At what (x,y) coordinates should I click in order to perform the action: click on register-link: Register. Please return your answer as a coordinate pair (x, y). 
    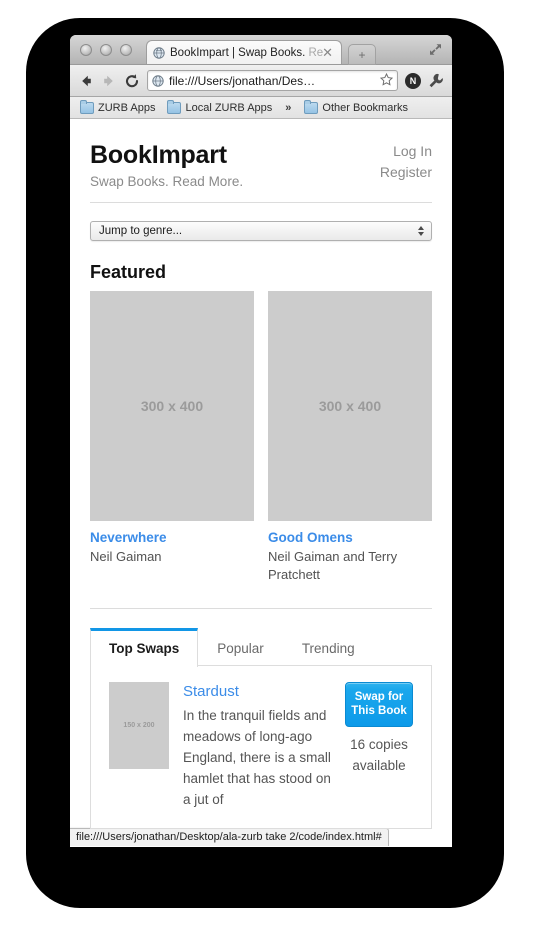
    Looking at the image, I should click on (406, 172).